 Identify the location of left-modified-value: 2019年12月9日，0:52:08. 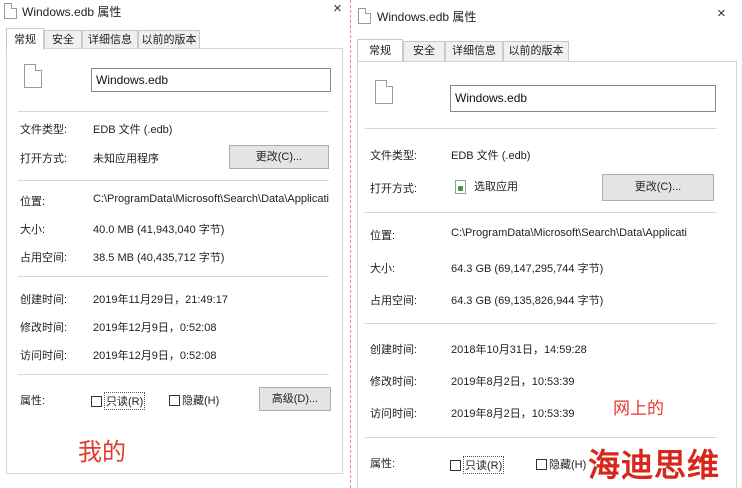
(155, 328).